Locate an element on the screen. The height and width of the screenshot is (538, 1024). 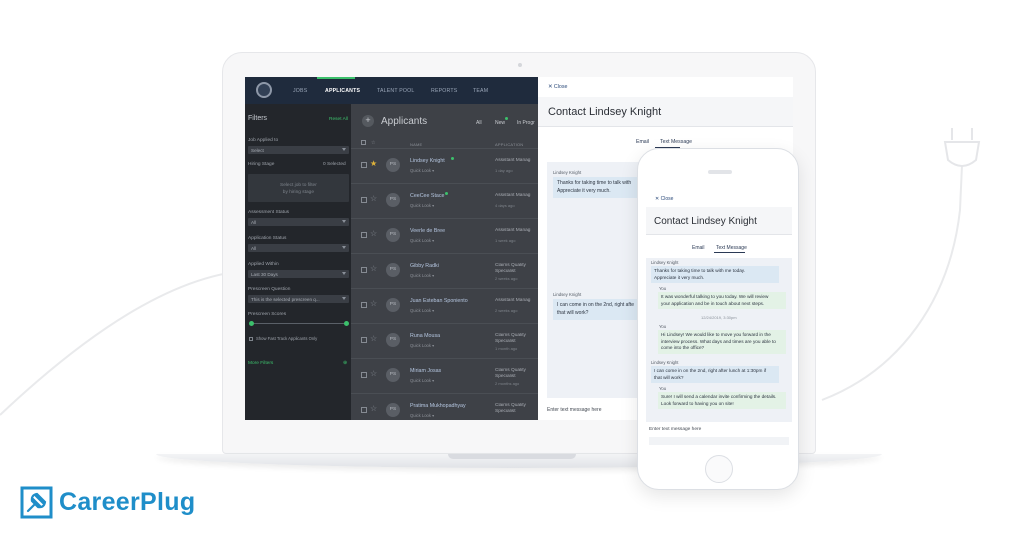
camera-icon is located at coordinates (520, 65).